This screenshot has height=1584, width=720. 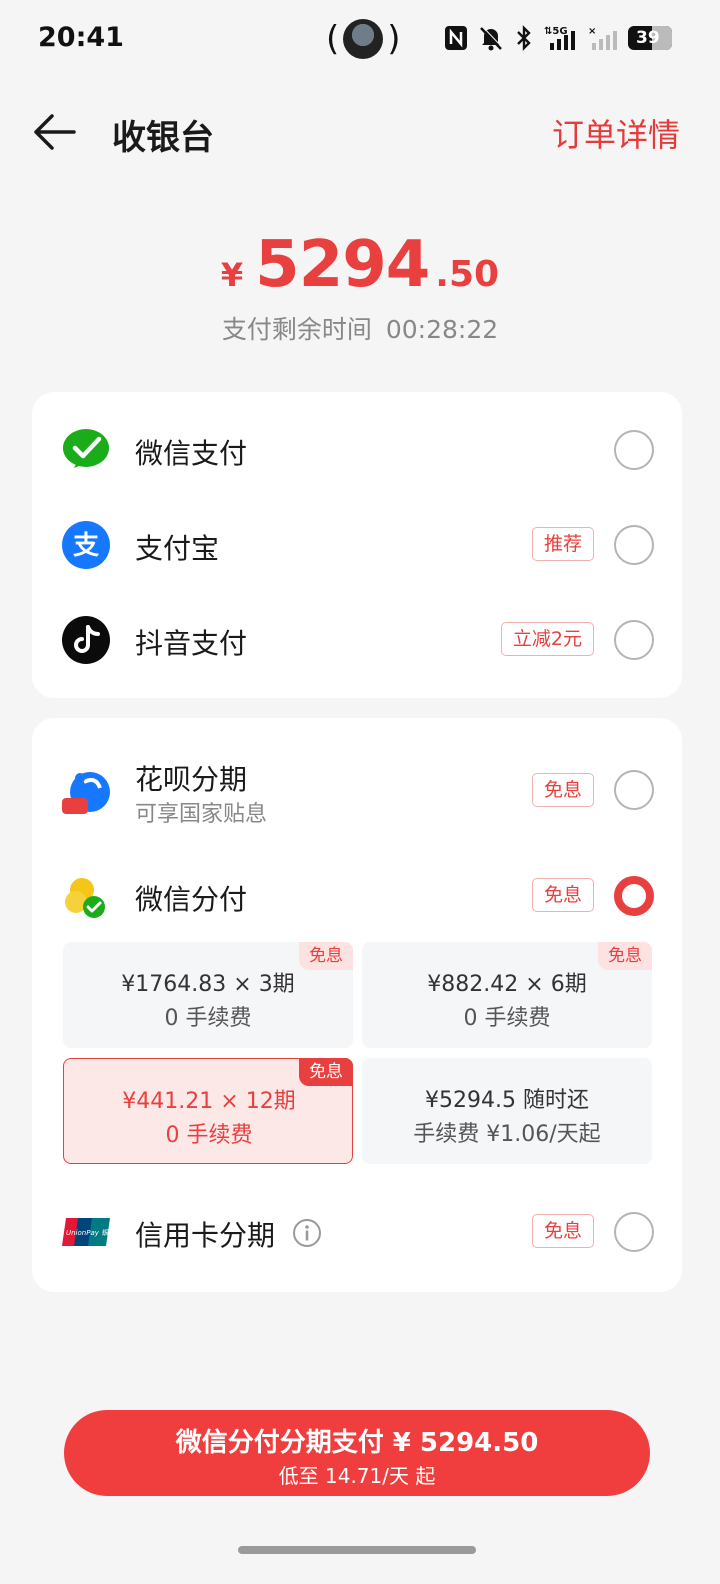 I want to click on installment-plan-6: 免息 ¥882.42 × 6期 0 手续费, so click(x=507, y=995).